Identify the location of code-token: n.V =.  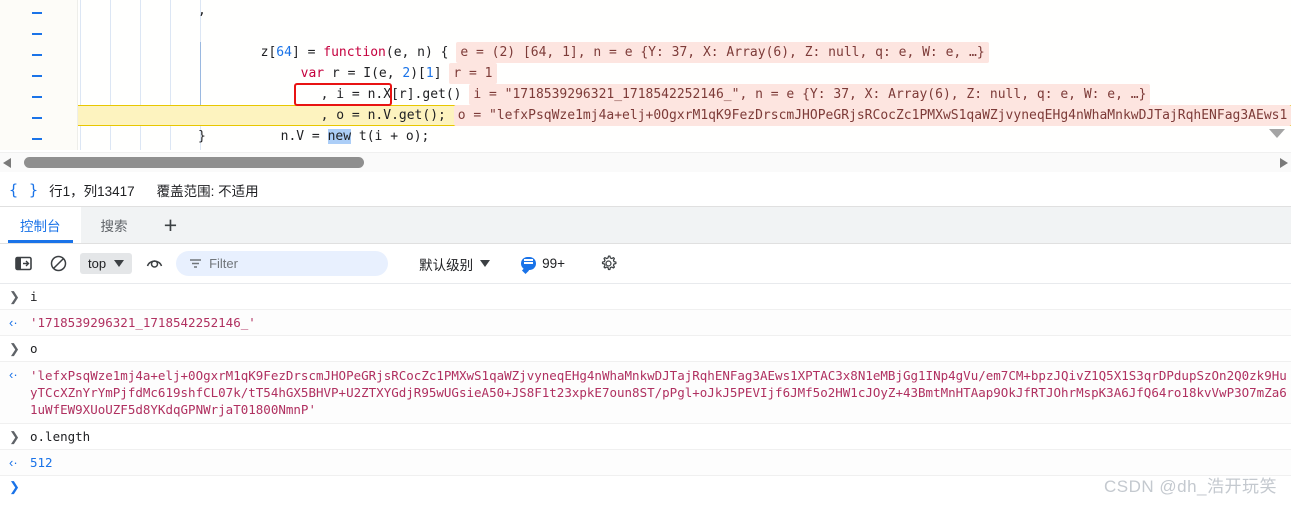
(304, 136).